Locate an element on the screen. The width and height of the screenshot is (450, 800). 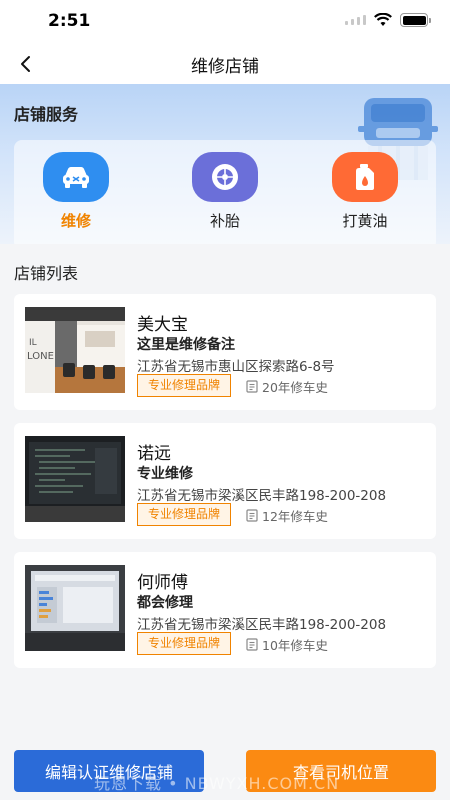
service-tire: 补胎 is located at coordinates (225, 191).